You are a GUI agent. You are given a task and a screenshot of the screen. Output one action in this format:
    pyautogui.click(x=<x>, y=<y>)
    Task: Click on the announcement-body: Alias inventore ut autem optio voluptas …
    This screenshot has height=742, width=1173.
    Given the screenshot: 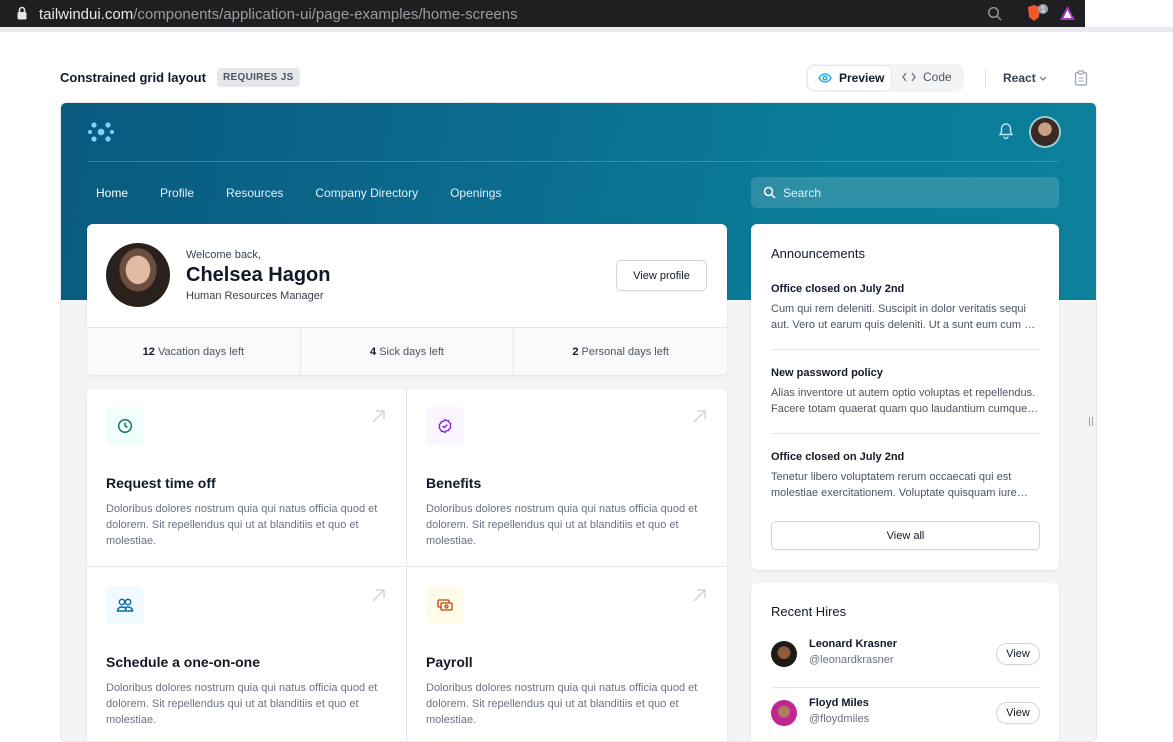 What is the action you would take?
    pyautogui.click(x=903, y=401)
    